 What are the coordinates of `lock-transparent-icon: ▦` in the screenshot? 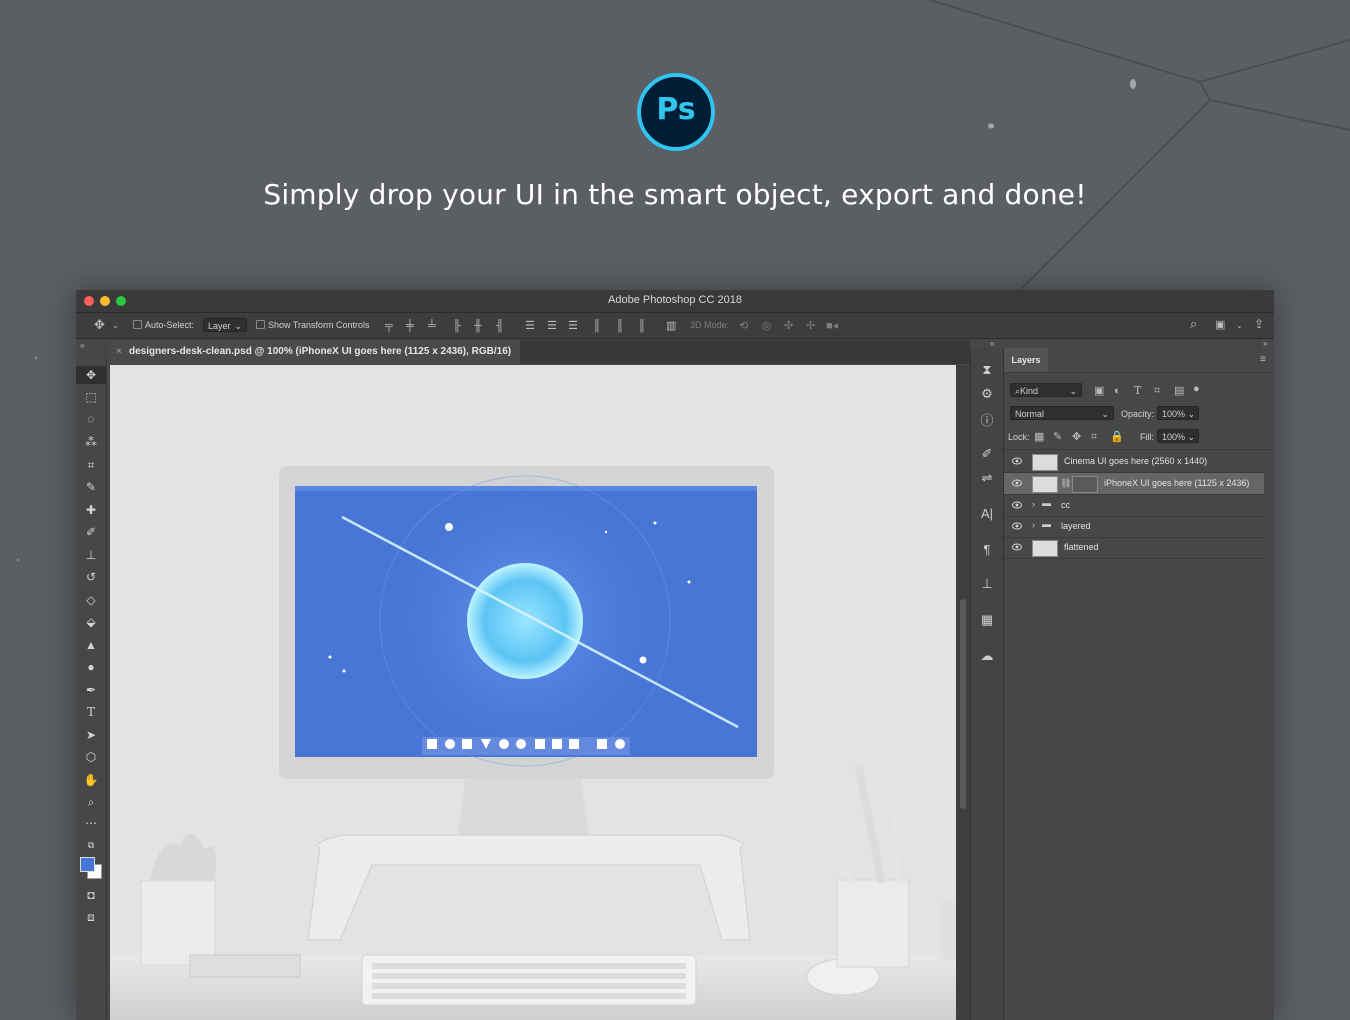 It's located at (1039, 437).